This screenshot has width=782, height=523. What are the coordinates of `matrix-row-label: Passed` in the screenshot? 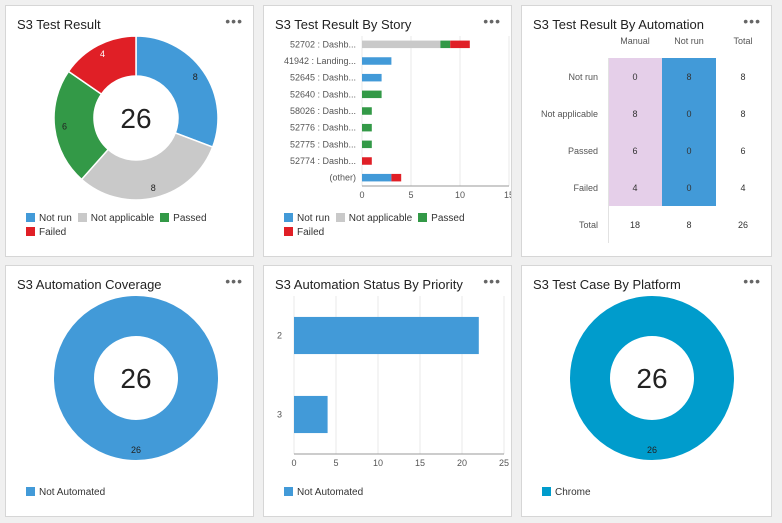 It's located at (582, 150).